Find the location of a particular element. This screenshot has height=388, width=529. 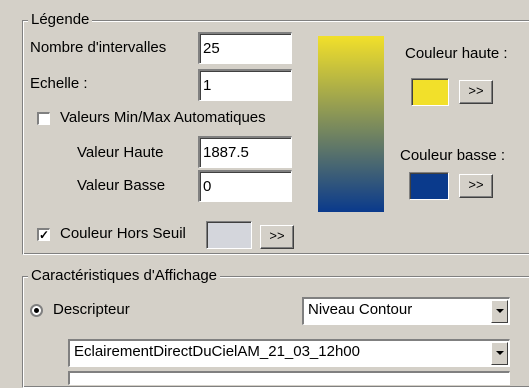

radio-dot is located at coordinates (36, 310).